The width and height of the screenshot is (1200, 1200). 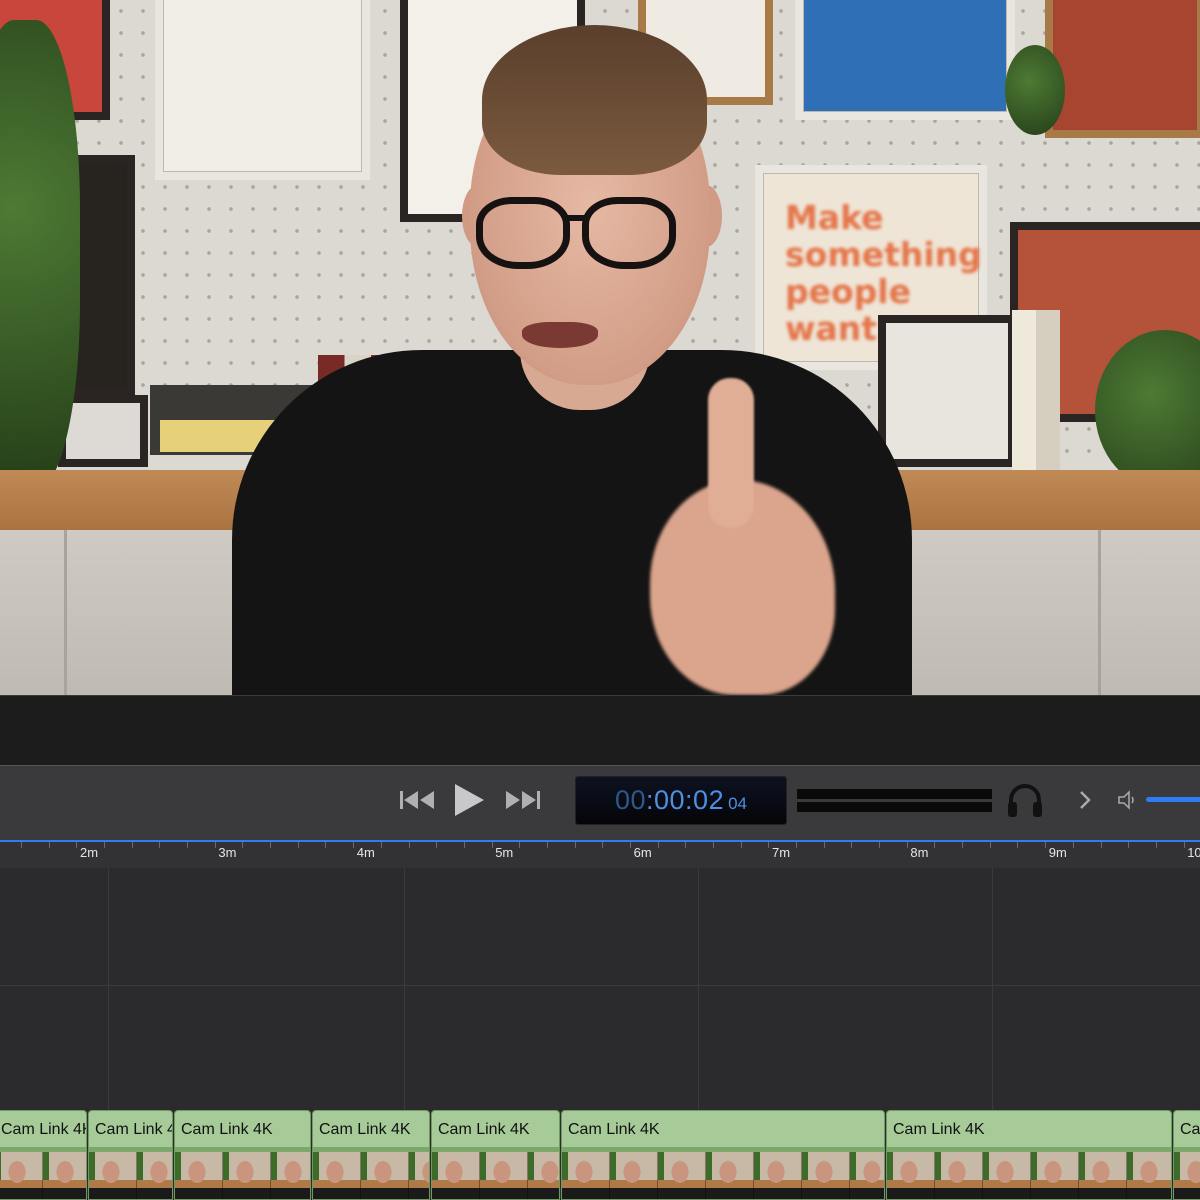 What do you see at coordinates (669, 800) in the screenshot?
I see `timecode-main: 00:00:02` at bounding box center [669, 800].